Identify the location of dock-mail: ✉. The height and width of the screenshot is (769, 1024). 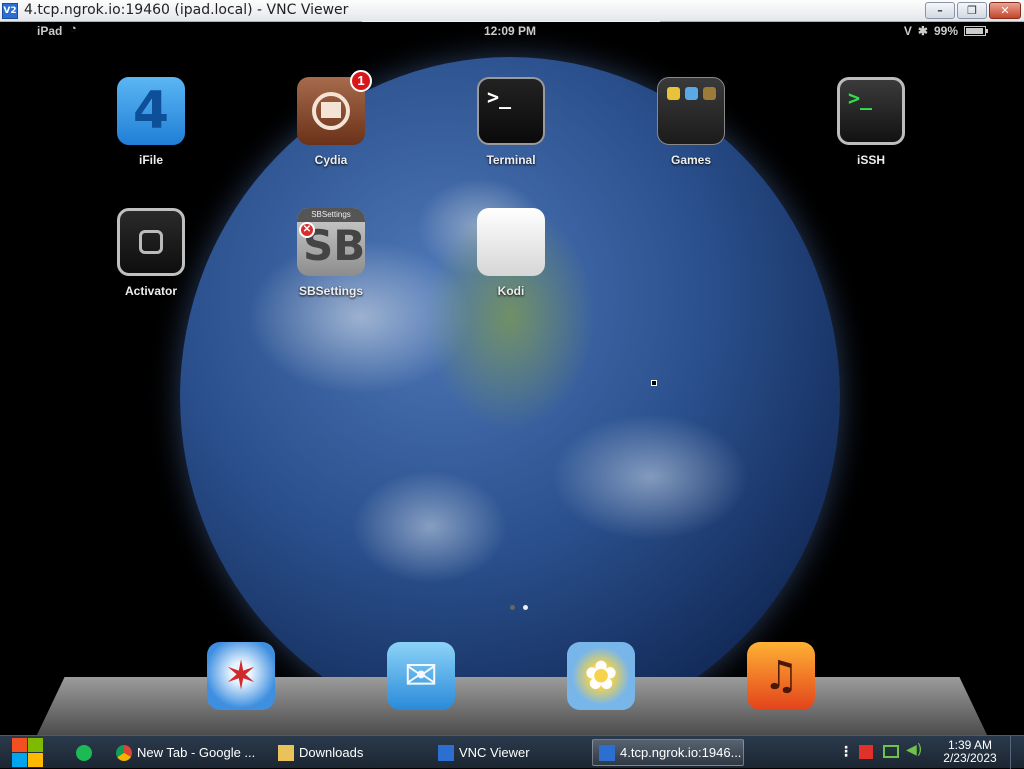
(421, 676).